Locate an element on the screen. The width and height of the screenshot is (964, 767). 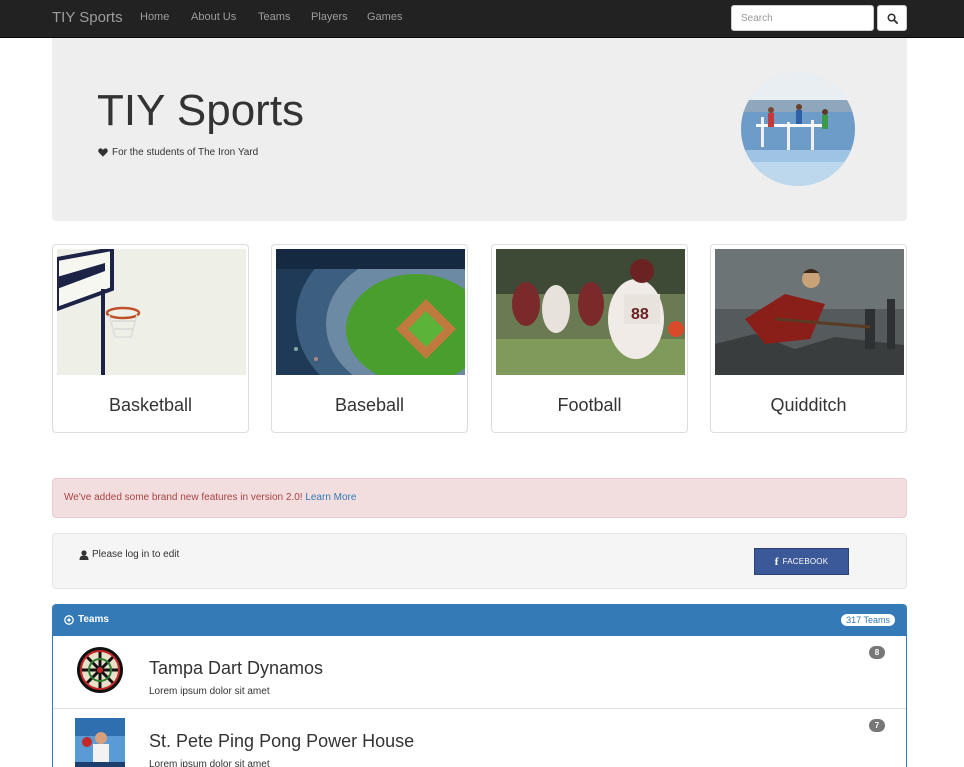
chevron-circle-icon is located at coordinates (69, 619).